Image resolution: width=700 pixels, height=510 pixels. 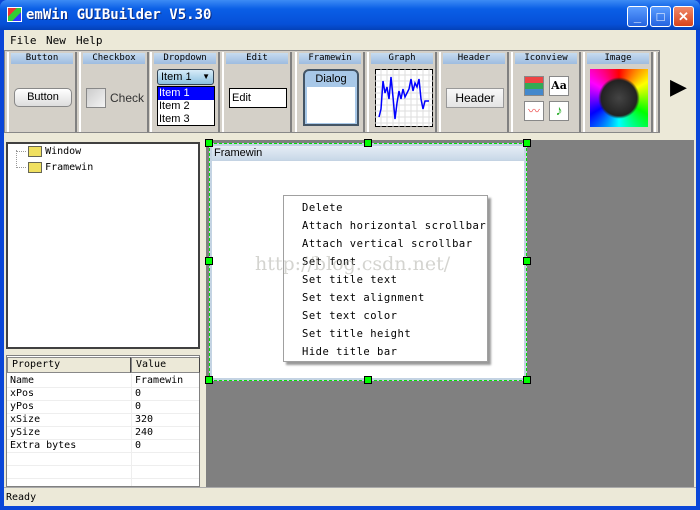 What do you see at coordinates (103, 381) in the screenshot?
I see `property-row: Name Framewin` at bounding box center [103, 381].